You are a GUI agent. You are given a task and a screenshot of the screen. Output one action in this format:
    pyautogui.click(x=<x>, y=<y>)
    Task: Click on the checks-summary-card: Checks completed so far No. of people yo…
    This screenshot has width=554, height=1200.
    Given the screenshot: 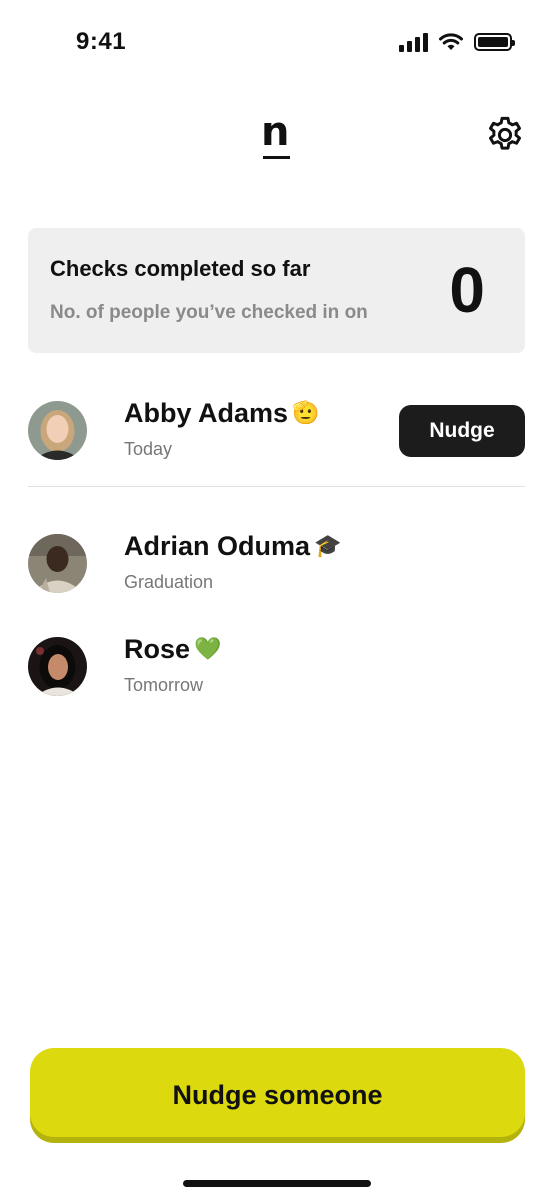 What is the action you would take?
    pyautogui.click(x=276, y=290)
    